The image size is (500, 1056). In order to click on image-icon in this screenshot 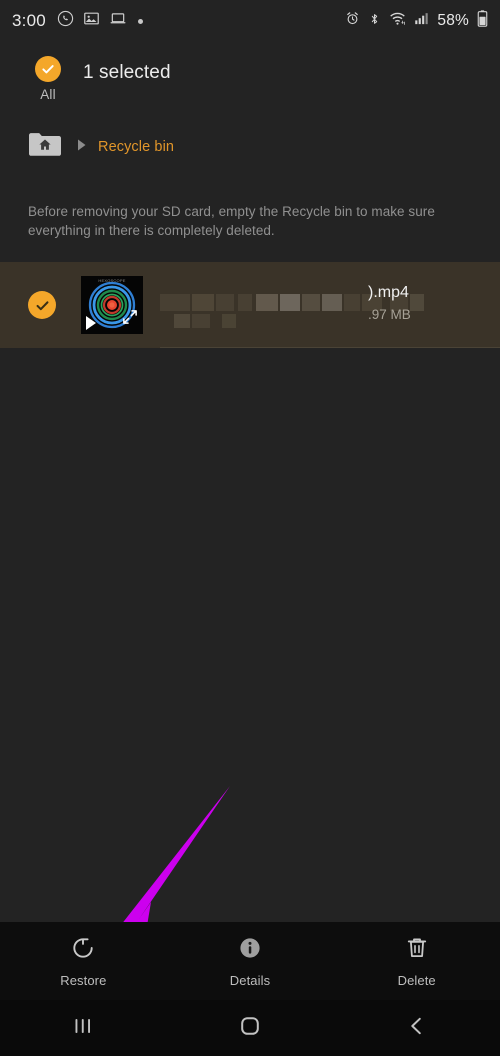, I will do `click(91, 21)`.